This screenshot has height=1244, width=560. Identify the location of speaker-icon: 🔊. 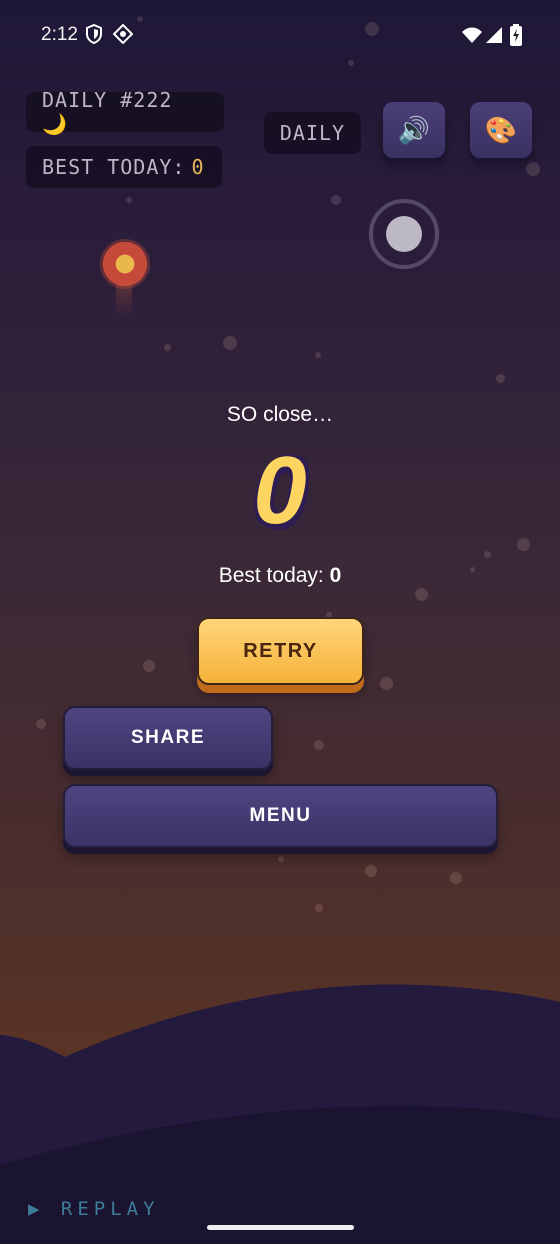
(414, 129).